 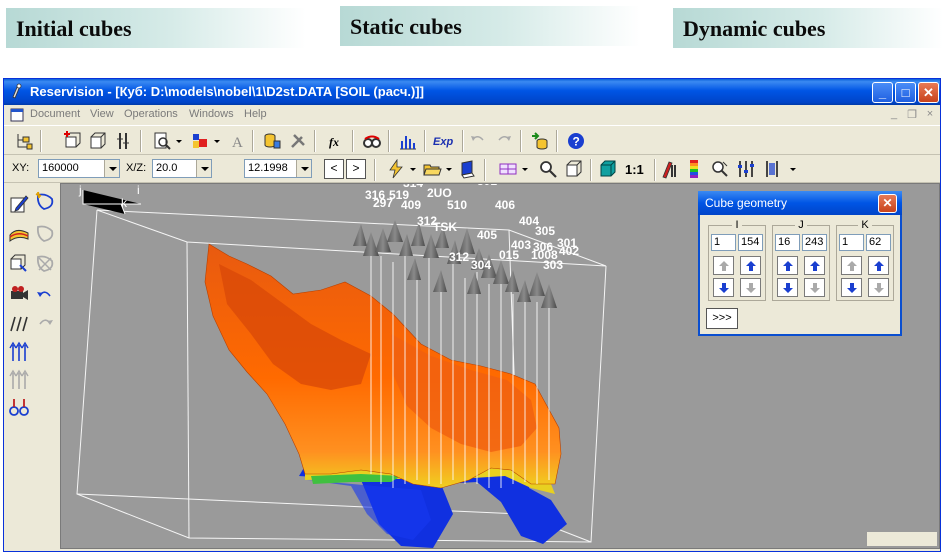 I want to click on k-from-input: 1, so click(x=851, y=242).